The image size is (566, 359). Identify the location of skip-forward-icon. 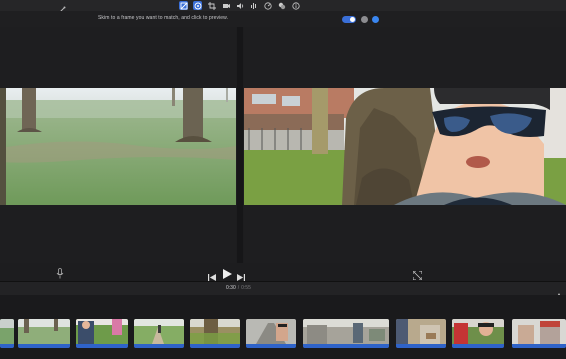
(241, 274).